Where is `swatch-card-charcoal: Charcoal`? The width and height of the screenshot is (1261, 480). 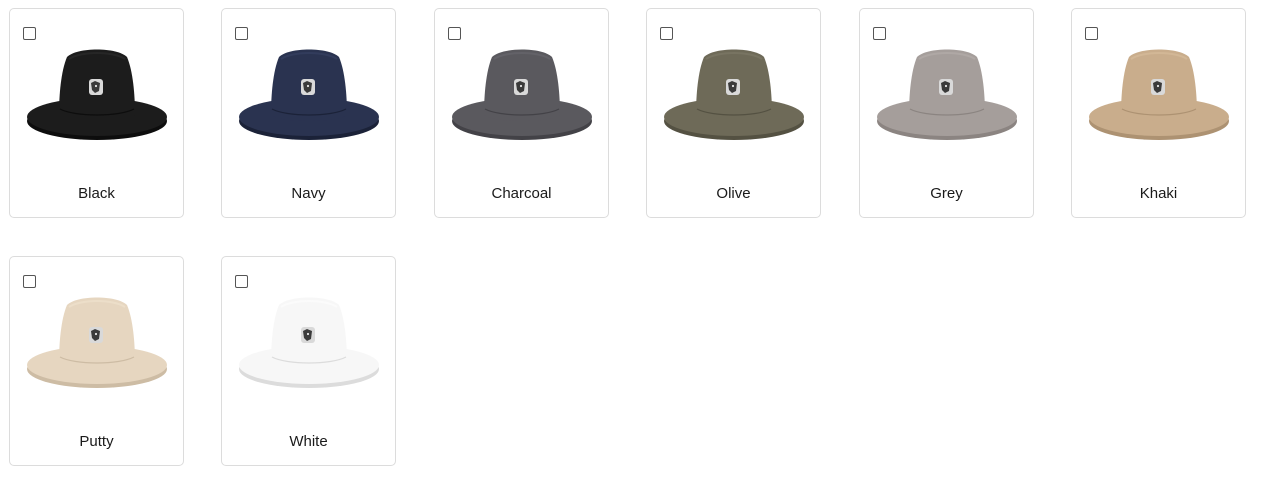
swatch-card-charcoal: Charcoal is located at coordinates (521, 113).